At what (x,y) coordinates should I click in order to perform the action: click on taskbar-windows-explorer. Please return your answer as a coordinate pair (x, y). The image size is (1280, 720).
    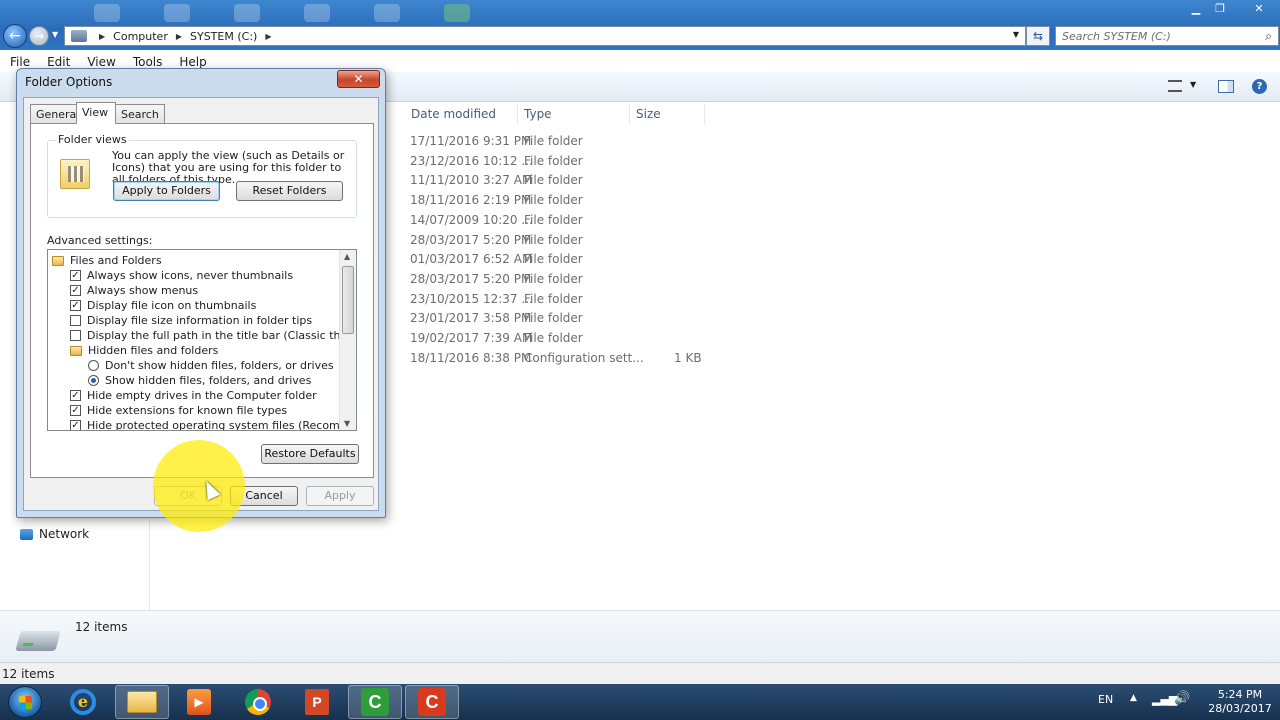
    Looking at the image, I should click on (142, 702).